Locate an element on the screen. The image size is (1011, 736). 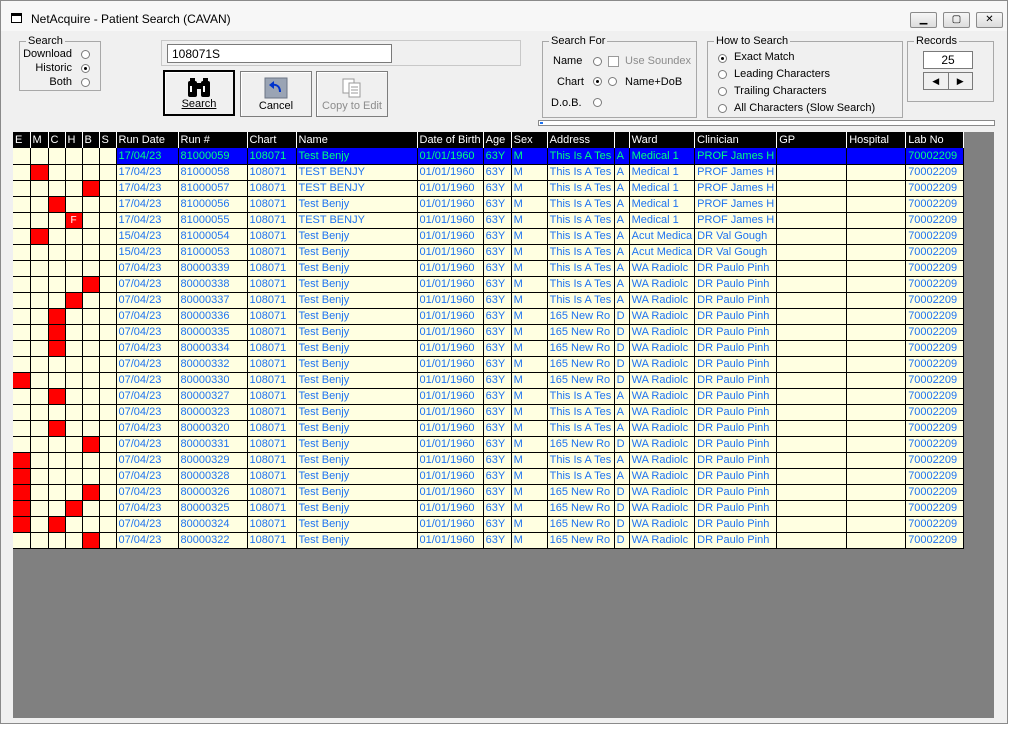
flag-cell-e is located at coordinates (22, 236).